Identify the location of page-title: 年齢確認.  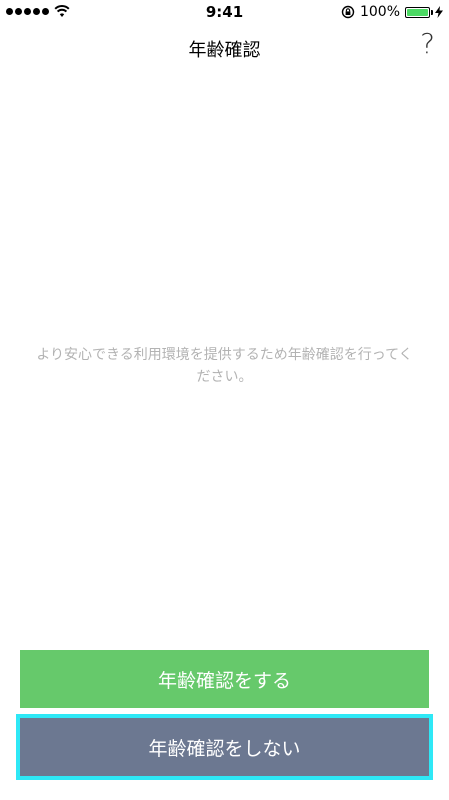
(224, 50).